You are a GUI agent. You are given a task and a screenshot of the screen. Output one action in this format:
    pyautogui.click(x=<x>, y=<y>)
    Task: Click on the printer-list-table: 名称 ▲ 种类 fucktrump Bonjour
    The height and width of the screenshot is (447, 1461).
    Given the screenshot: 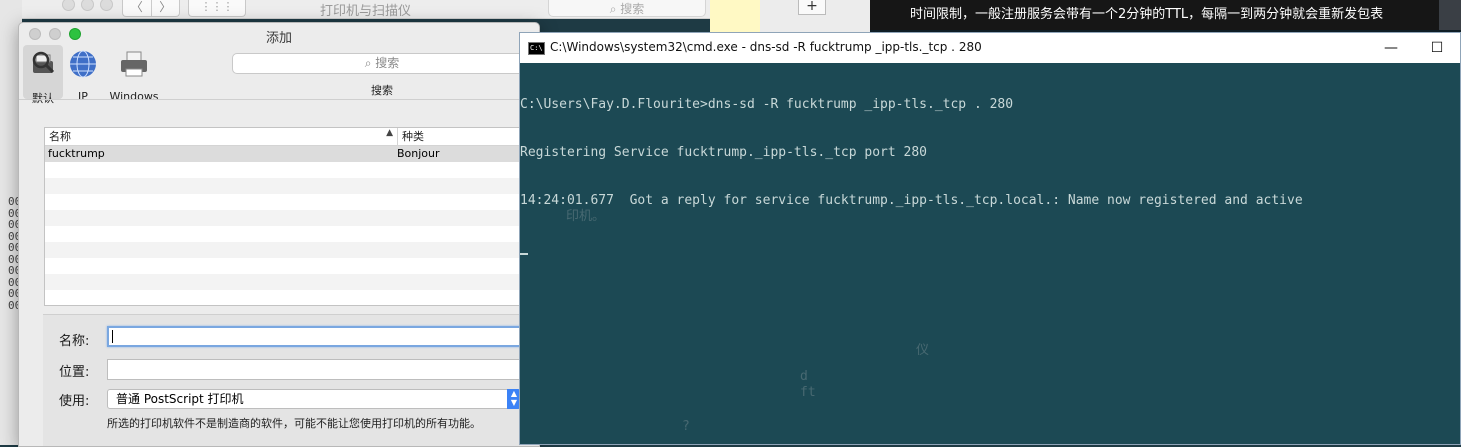 What is the action you would take?
    pyautogui.click(x=291, y=216)
    